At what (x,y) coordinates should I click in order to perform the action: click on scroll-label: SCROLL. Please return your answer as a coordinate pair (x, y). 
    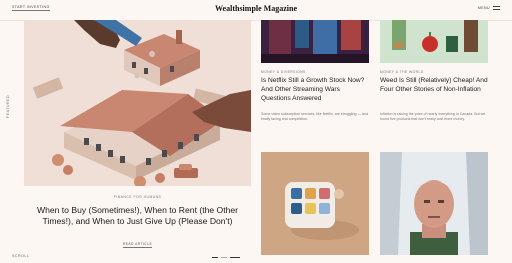
    Looking at the image, I should click on (21, 256).